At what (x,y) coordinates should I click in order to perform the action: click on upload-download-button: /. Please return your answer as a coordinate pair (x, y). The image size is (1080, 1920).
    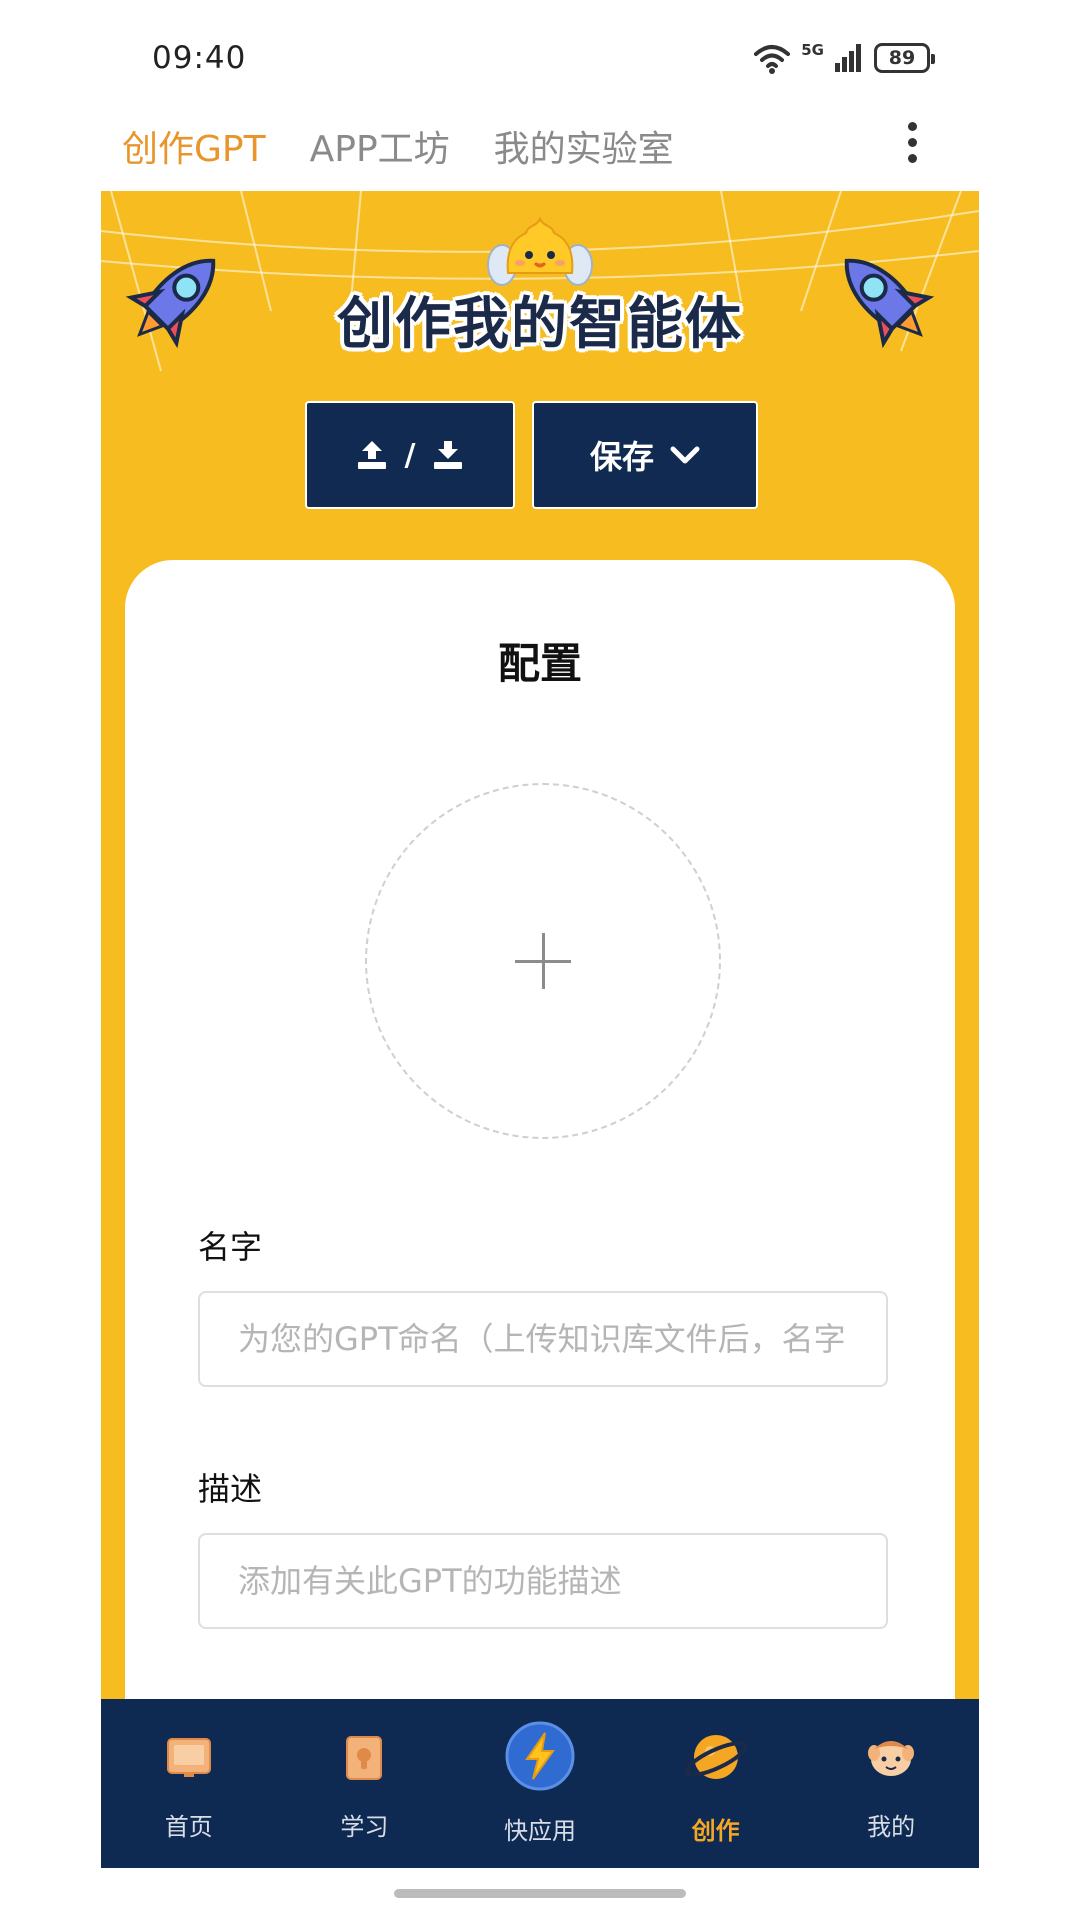
    Looking at the image, I should click on (410, 455).